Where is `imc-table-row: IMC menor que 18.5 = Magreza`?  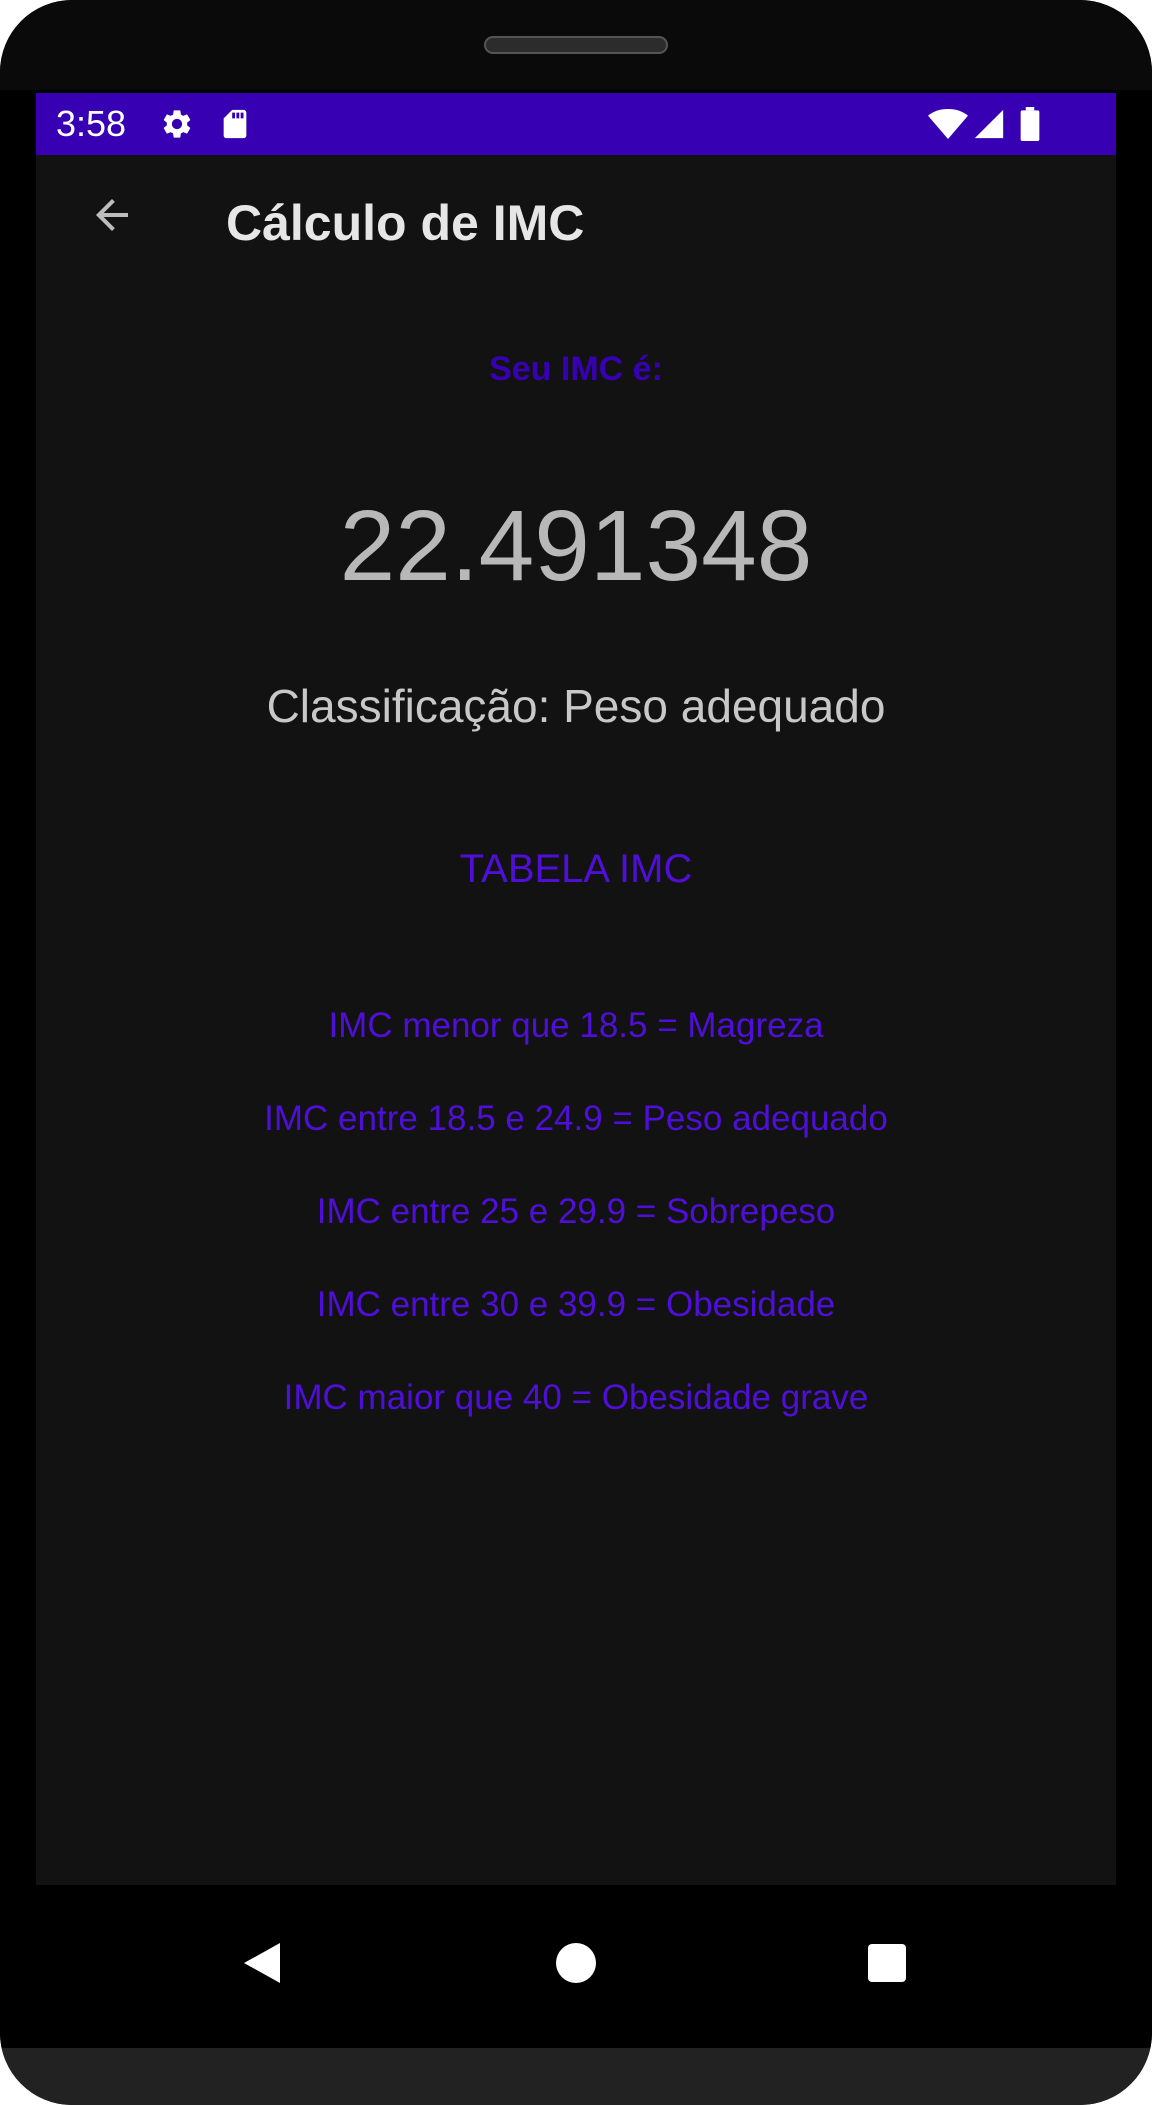
imc-table-row: IMC menor que 18.5 = Magreza is located at coordinates (576, 1025).